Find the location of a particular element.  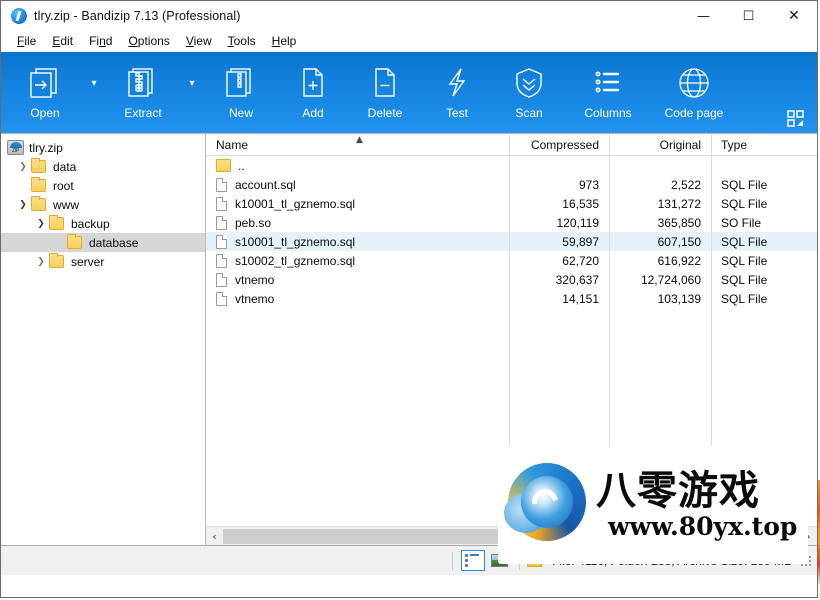

file-list-header: Name Compressed Original Type is located at coordinates (511, 145).